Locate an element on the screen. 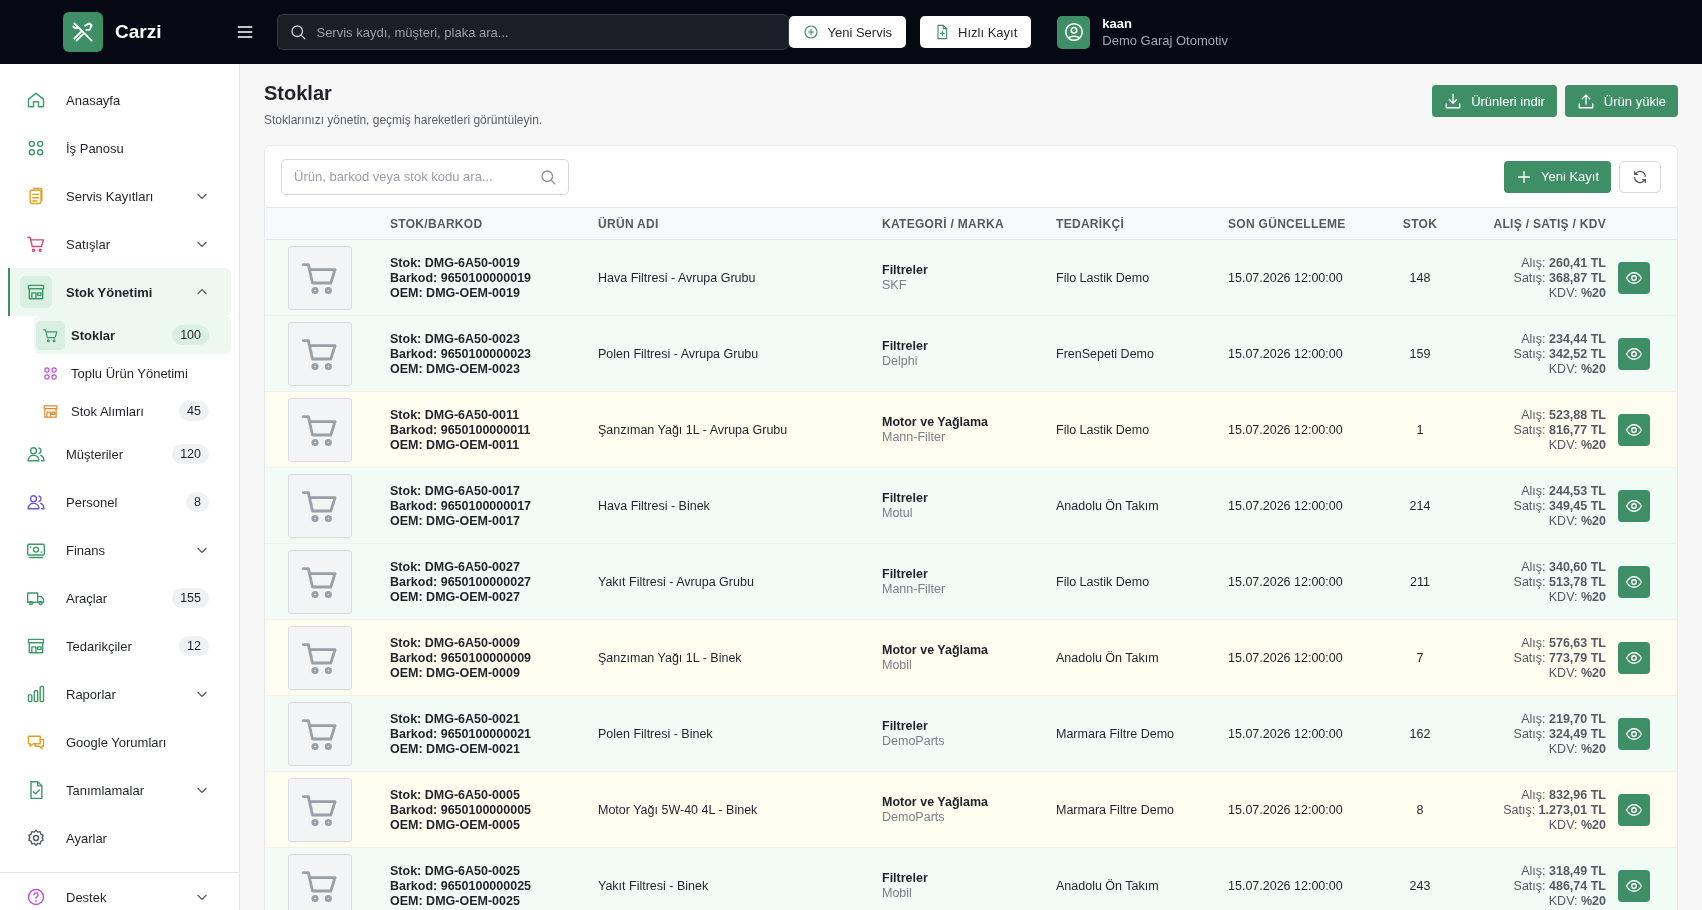  brand: Mann-Filter is located at coordinates (914, 437).